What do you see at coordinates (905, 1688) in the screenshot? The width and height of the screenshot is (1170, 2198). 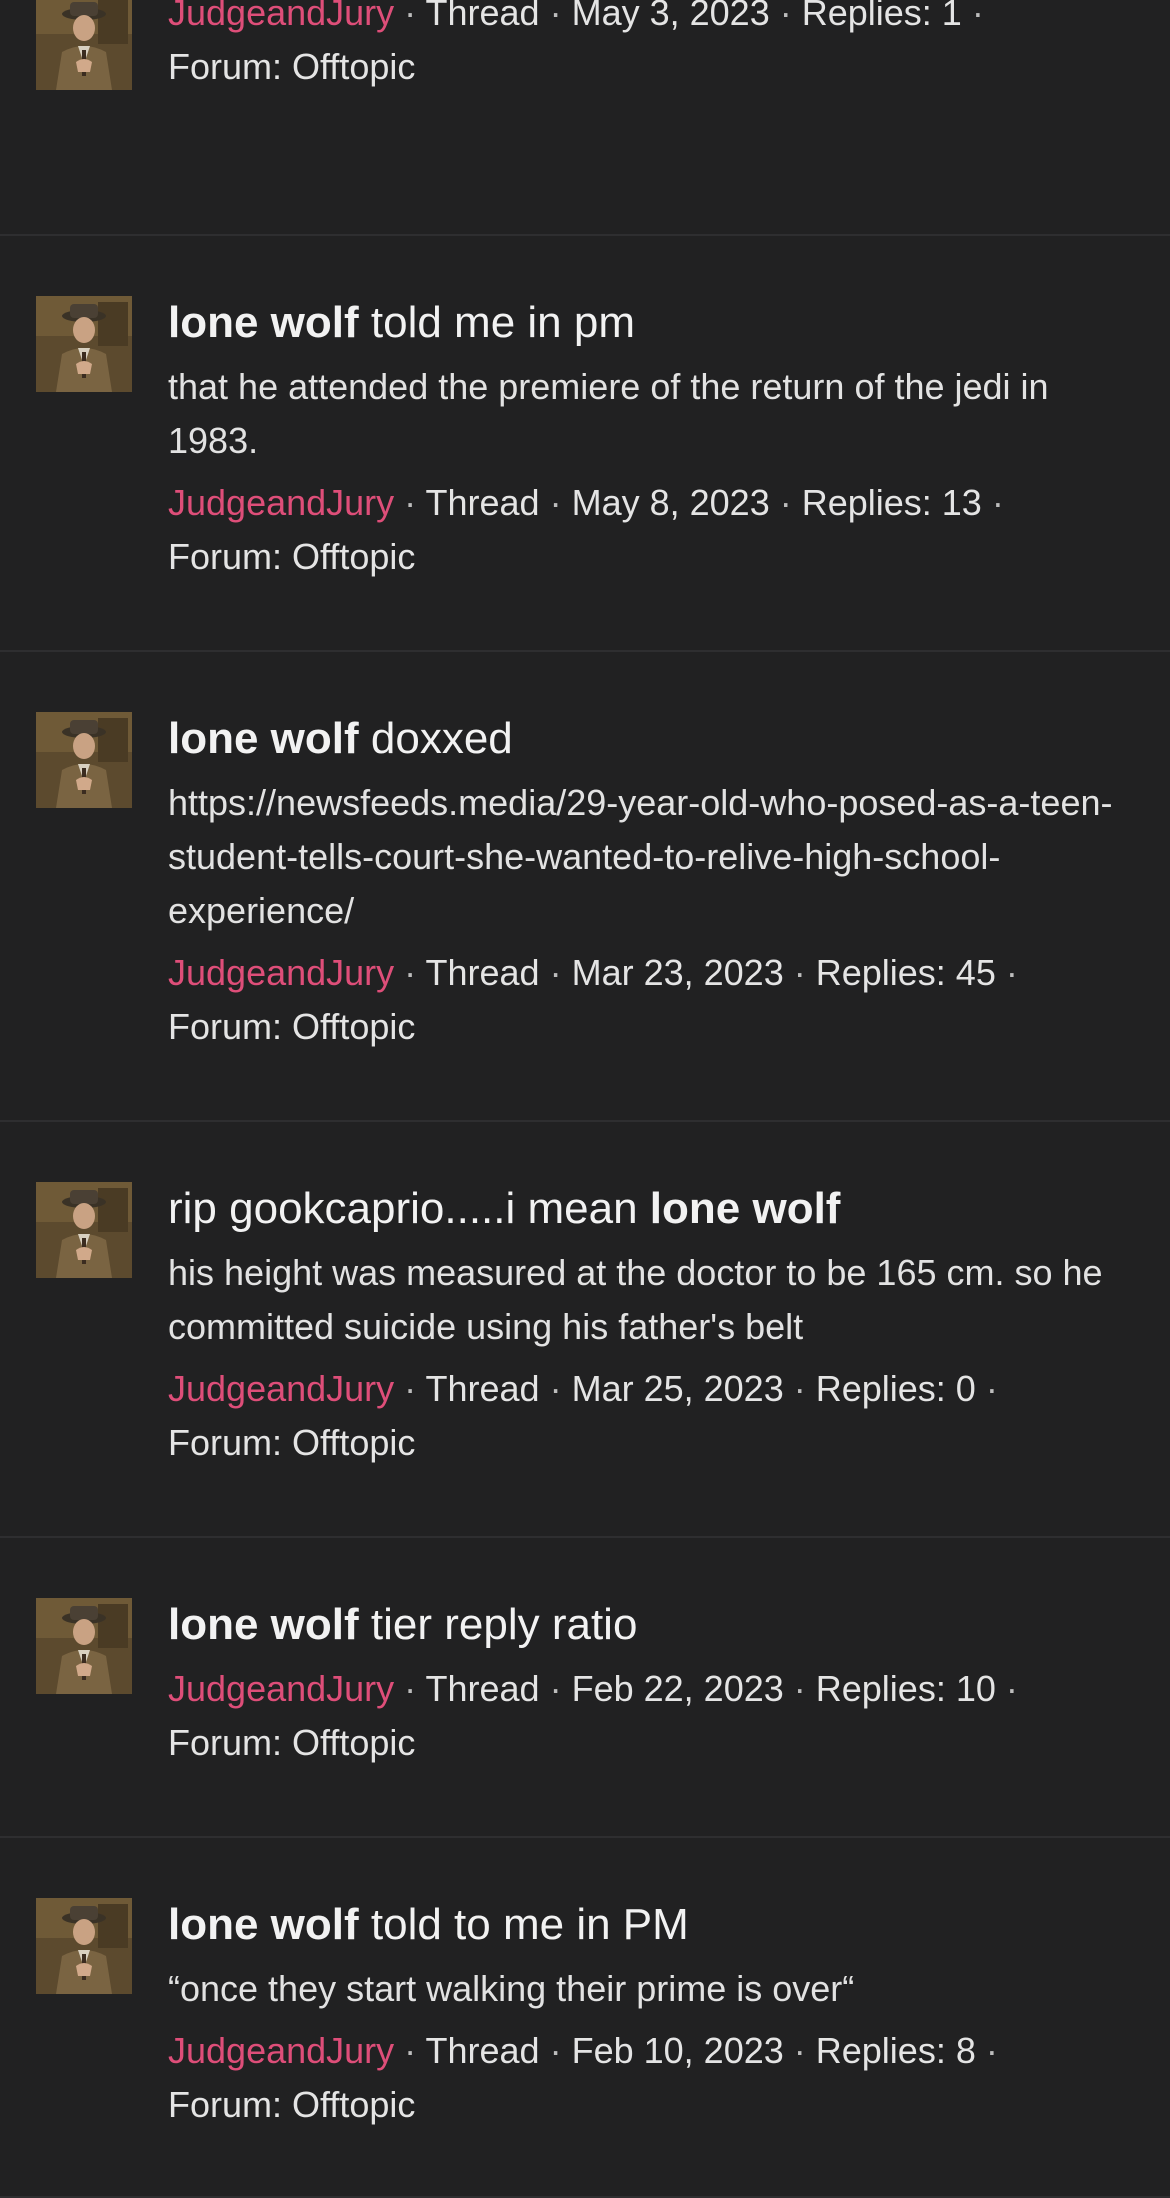 I see `reply-count: Replies: 10` at bounding box center [905, 1688].